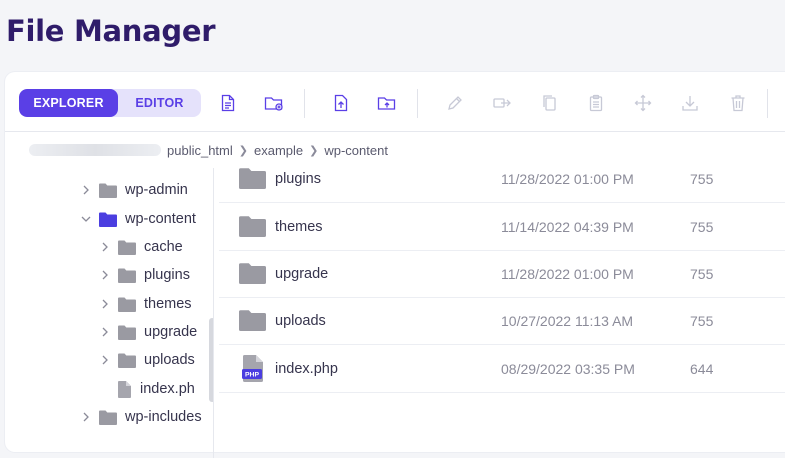  Describe the element at coordinates (167, 275) in the screenshot. I see `tree-item-label: plugins` at that location.